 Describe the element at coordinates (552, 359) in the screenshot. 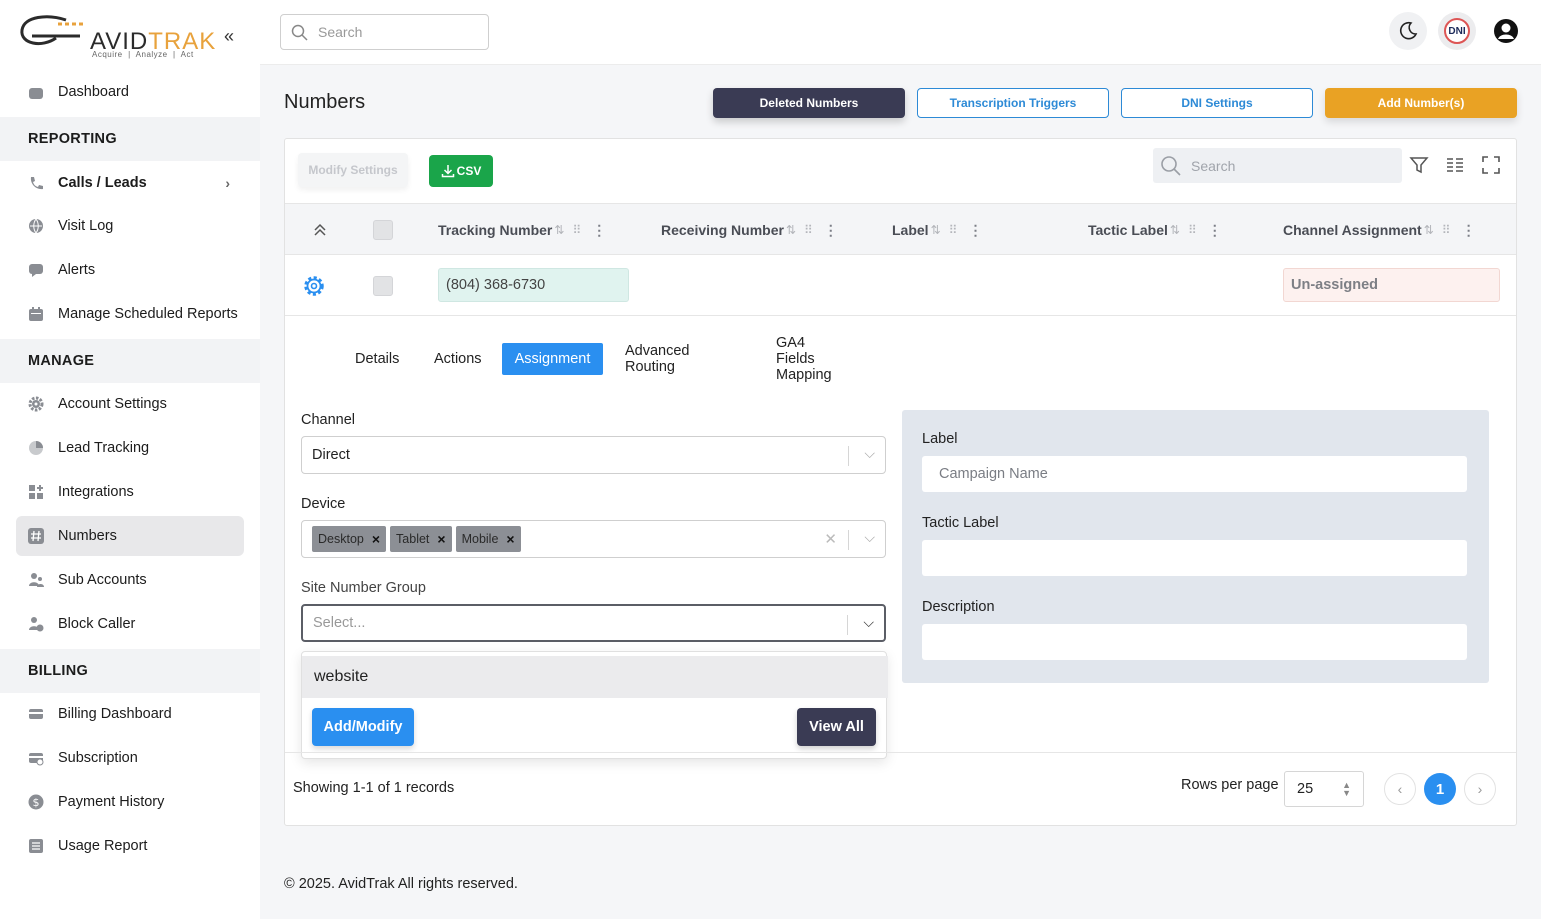

I see `tab-assignment: Assignment` at that location.